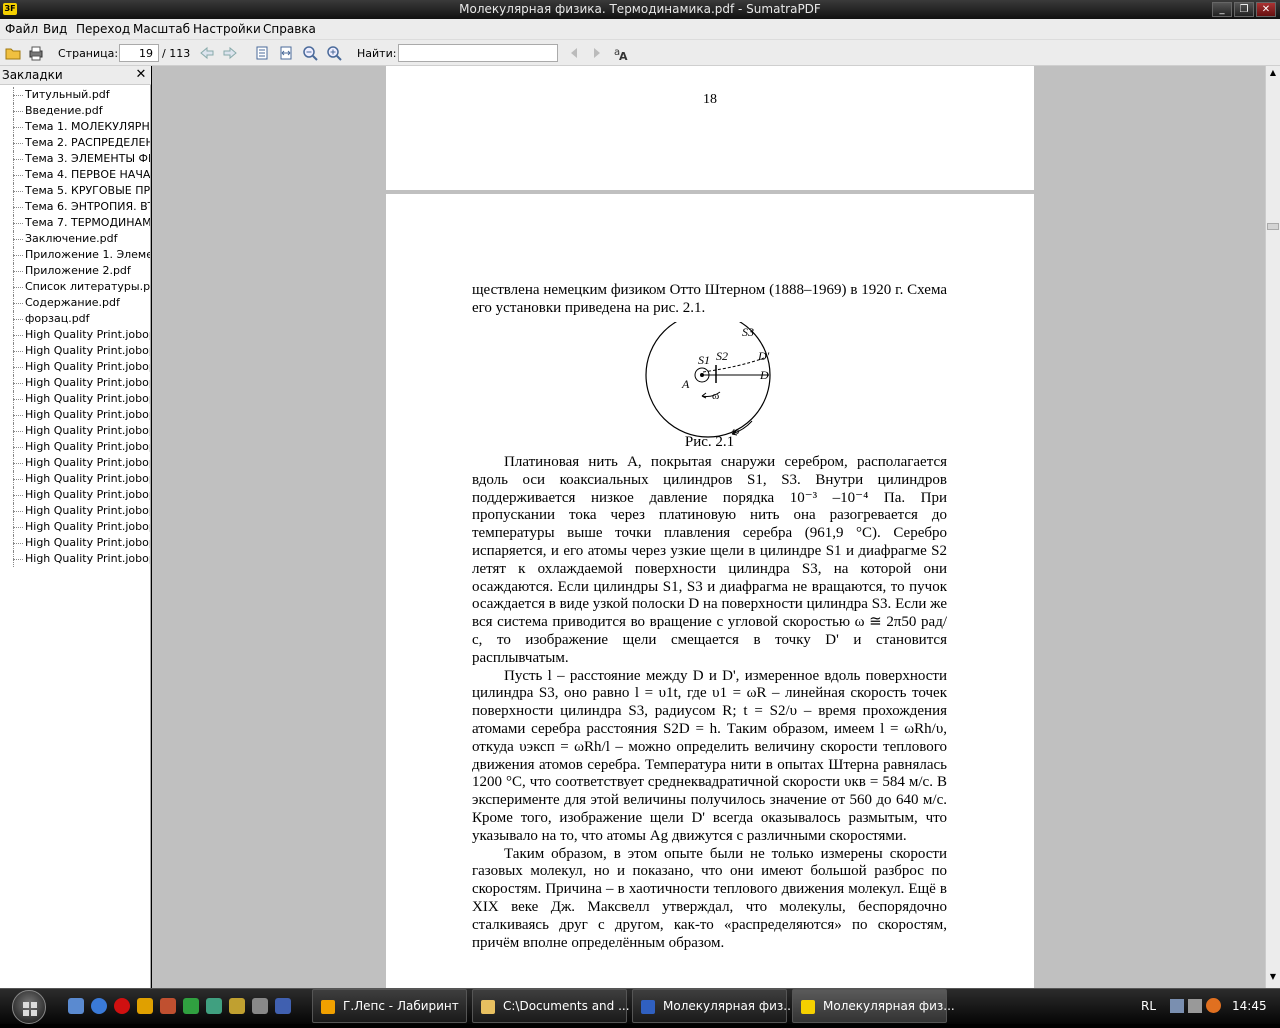  What do you see at coordinates (75, 223) in the screenshot?
I see `bookmark-item: Тема 7. ТЕРМОДИНАМИ` at bounding box center [75, 223].